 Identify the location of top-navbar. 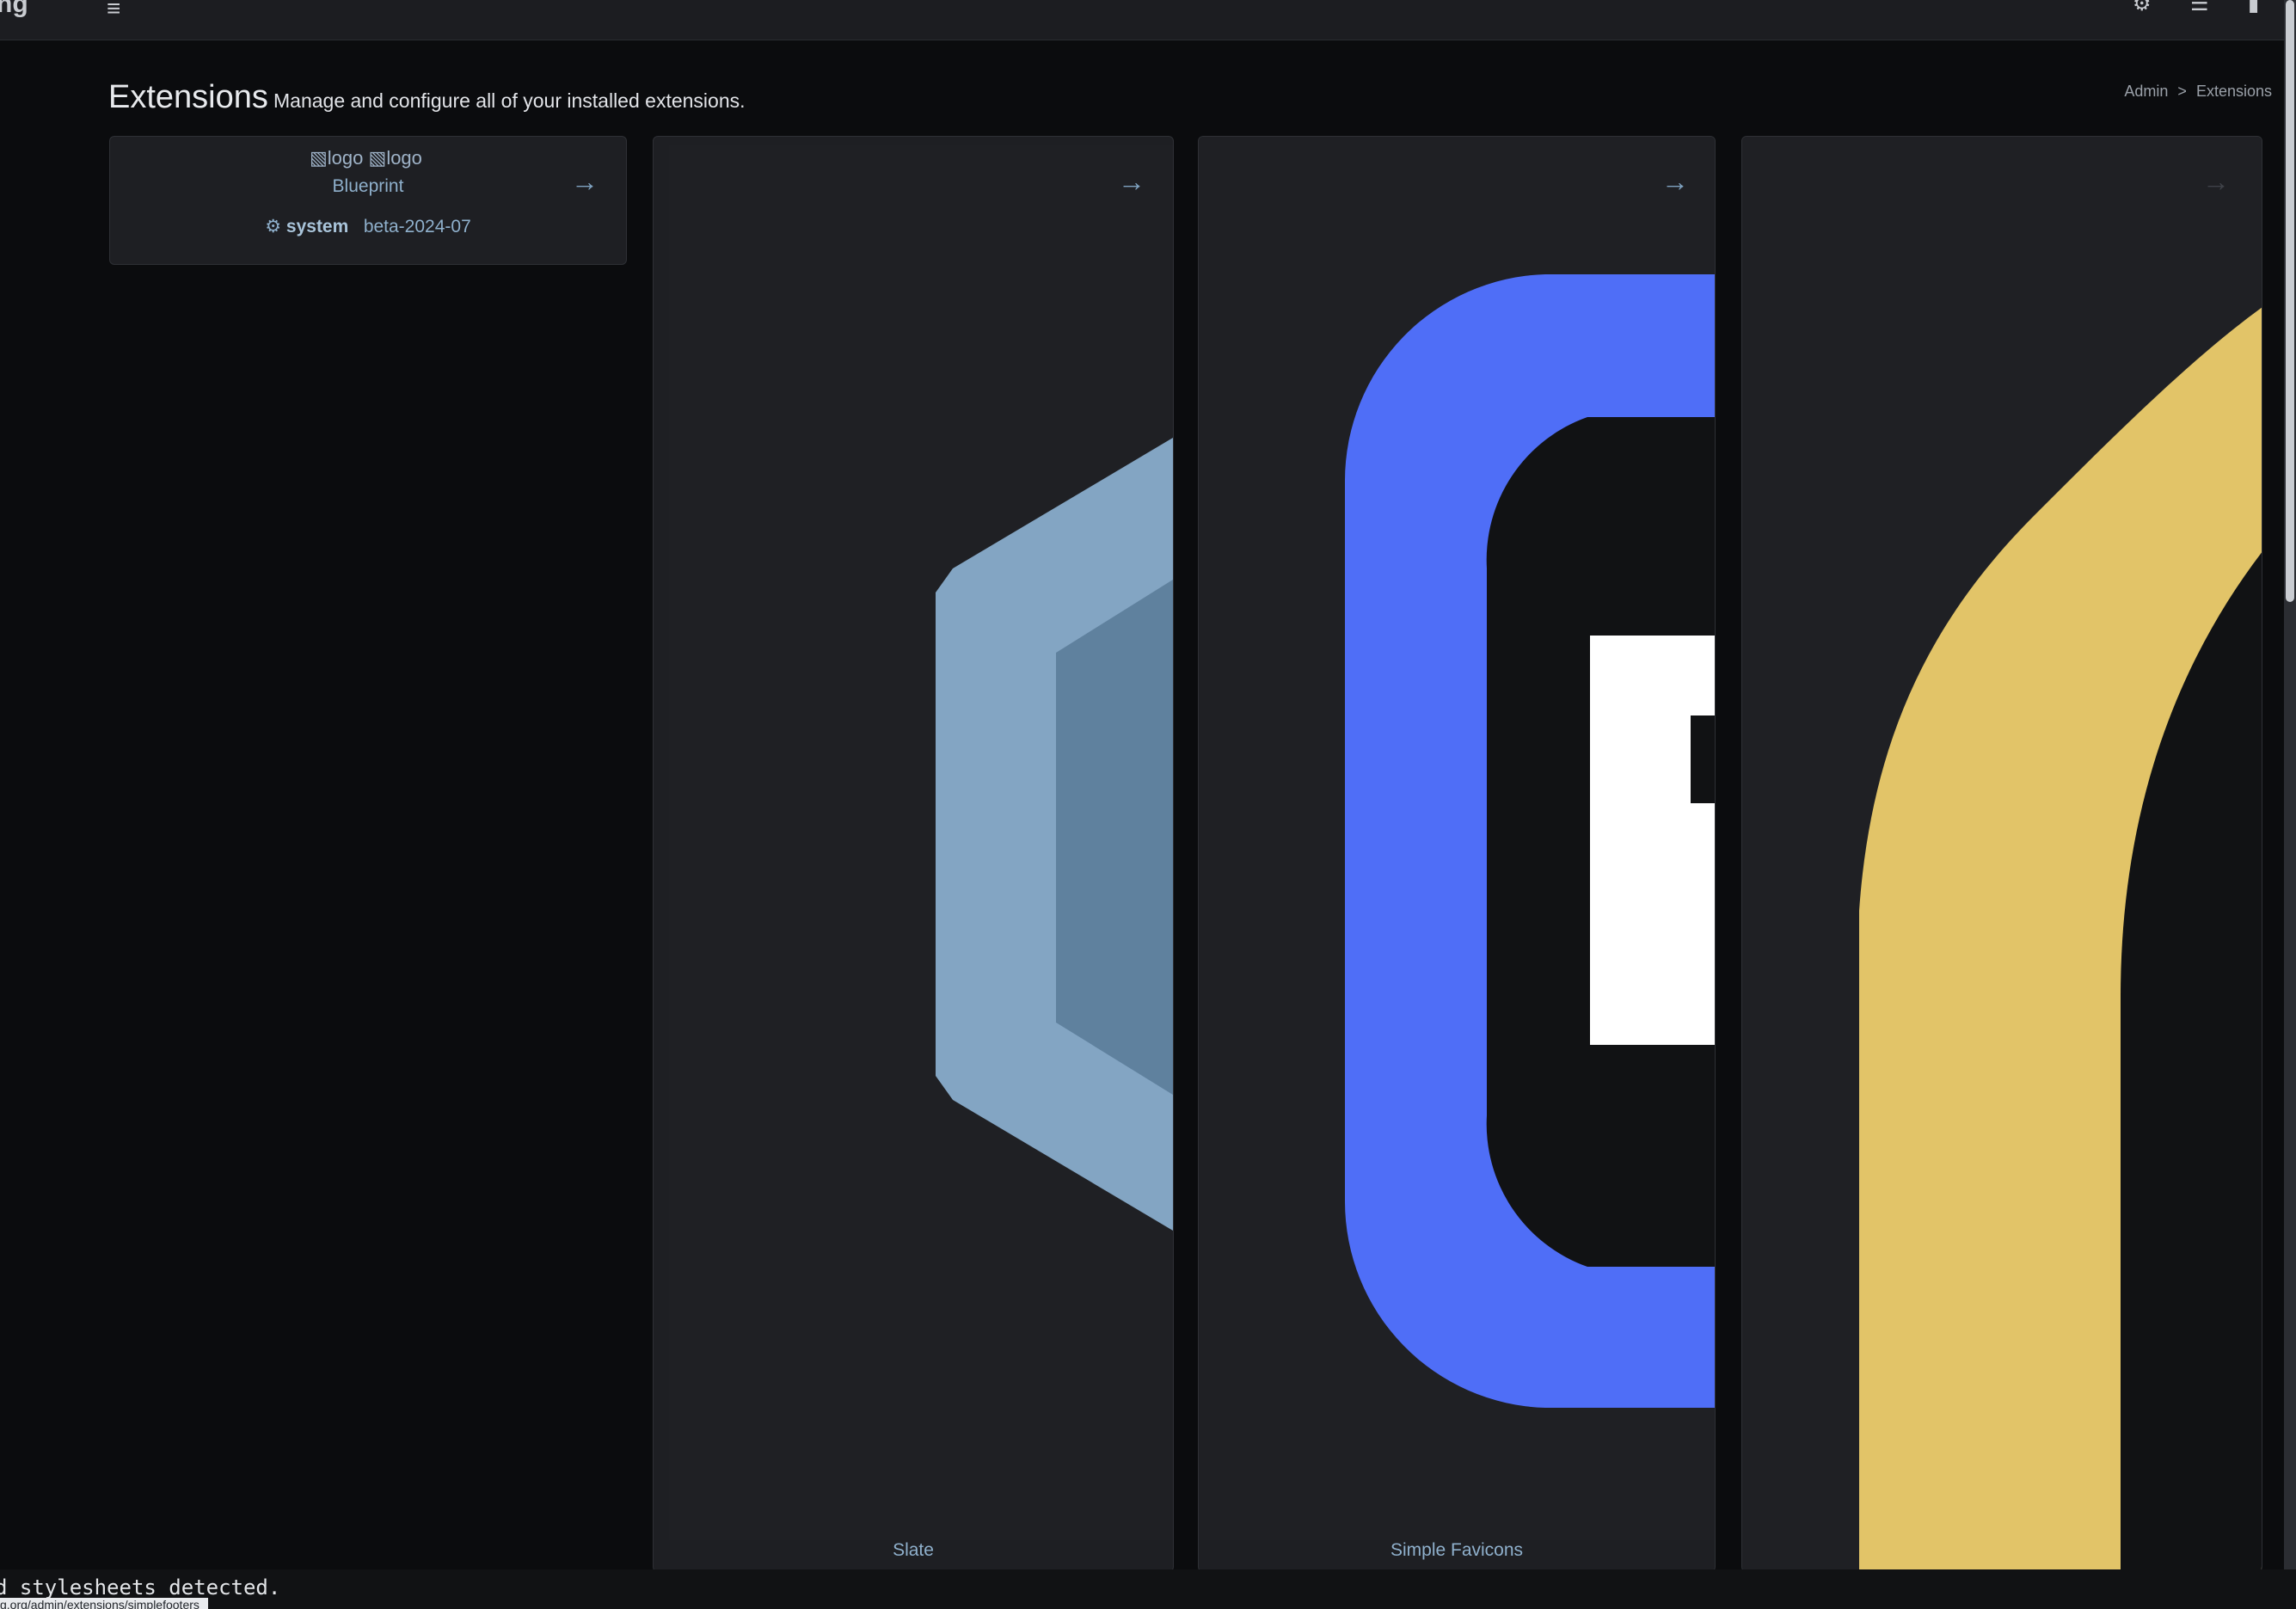
(1142, 20).